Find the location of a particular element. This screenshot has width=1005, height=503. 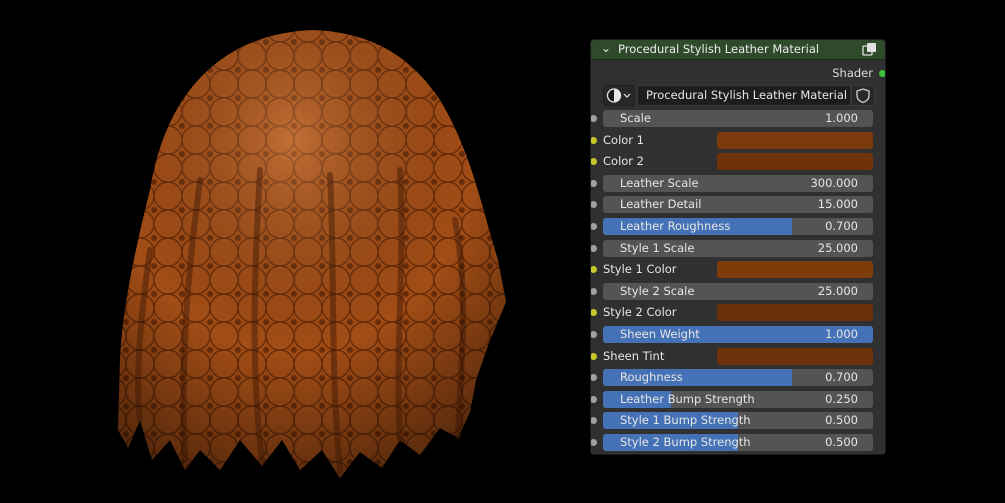

input-row-roughness: Roughness 0.700 is located at coordinates (738, 378).